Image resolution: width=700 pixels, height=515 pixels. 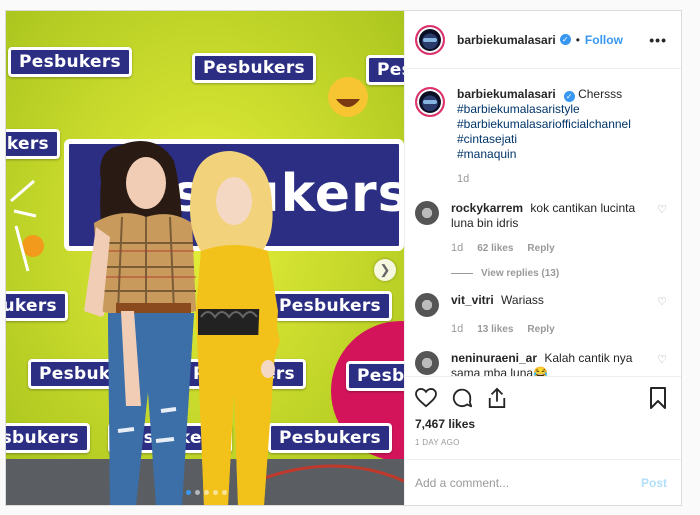 I want to click on carousel-dots, so click(x=206, y=492).